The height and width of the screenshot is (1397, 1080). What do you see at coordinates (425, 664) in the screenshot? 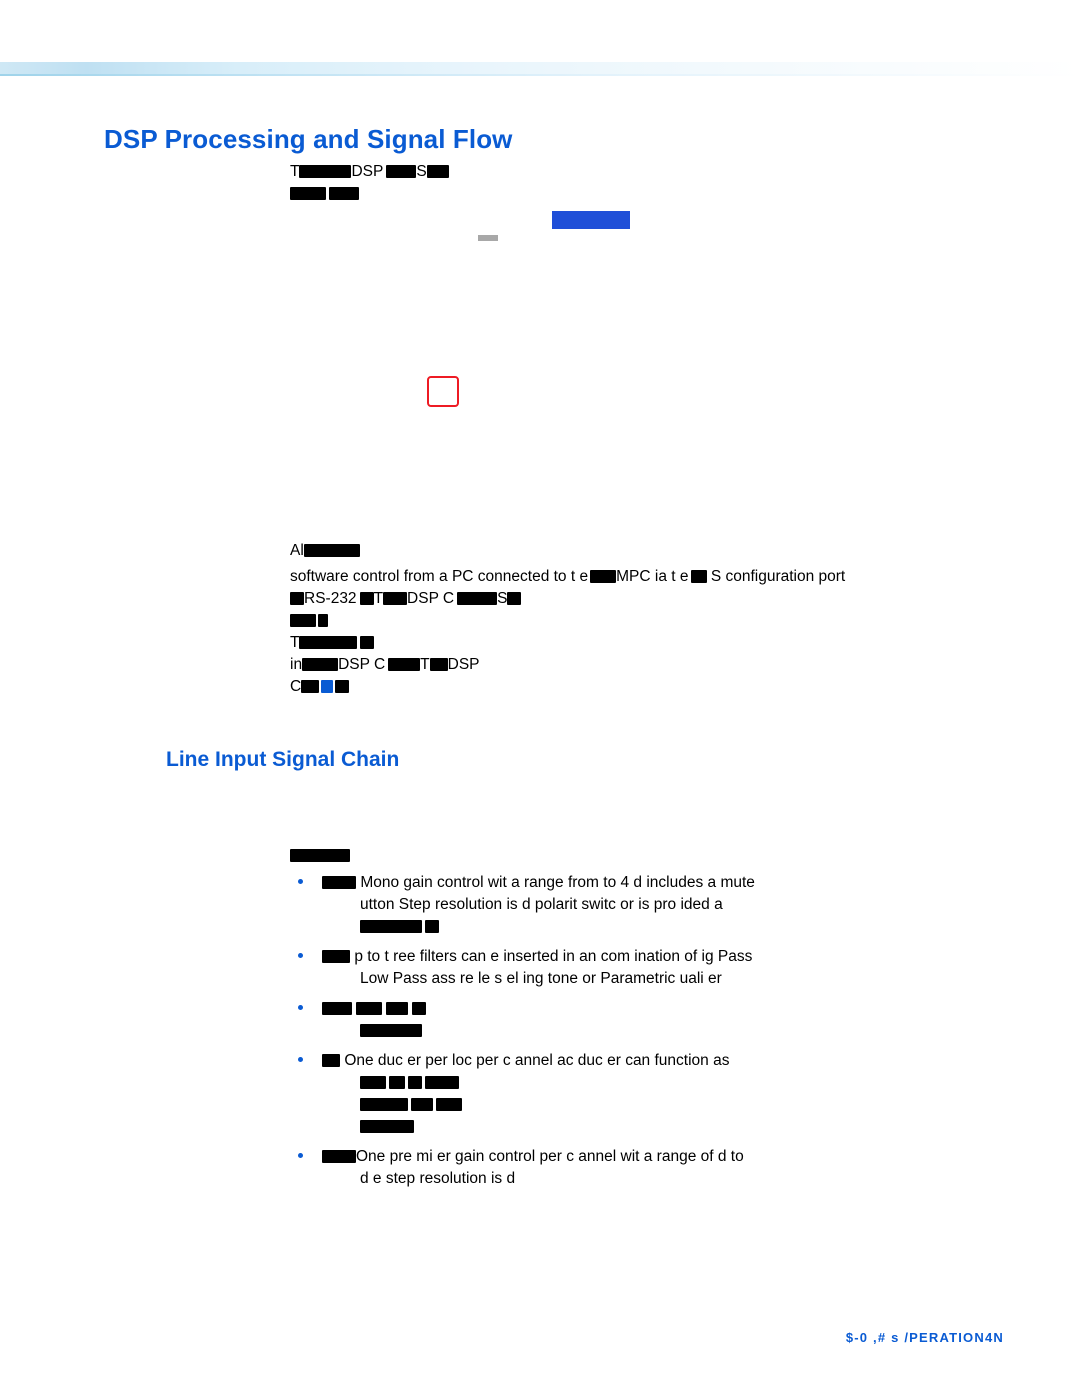
I see `intro3-t2: T` at bounding box center [425, 664].